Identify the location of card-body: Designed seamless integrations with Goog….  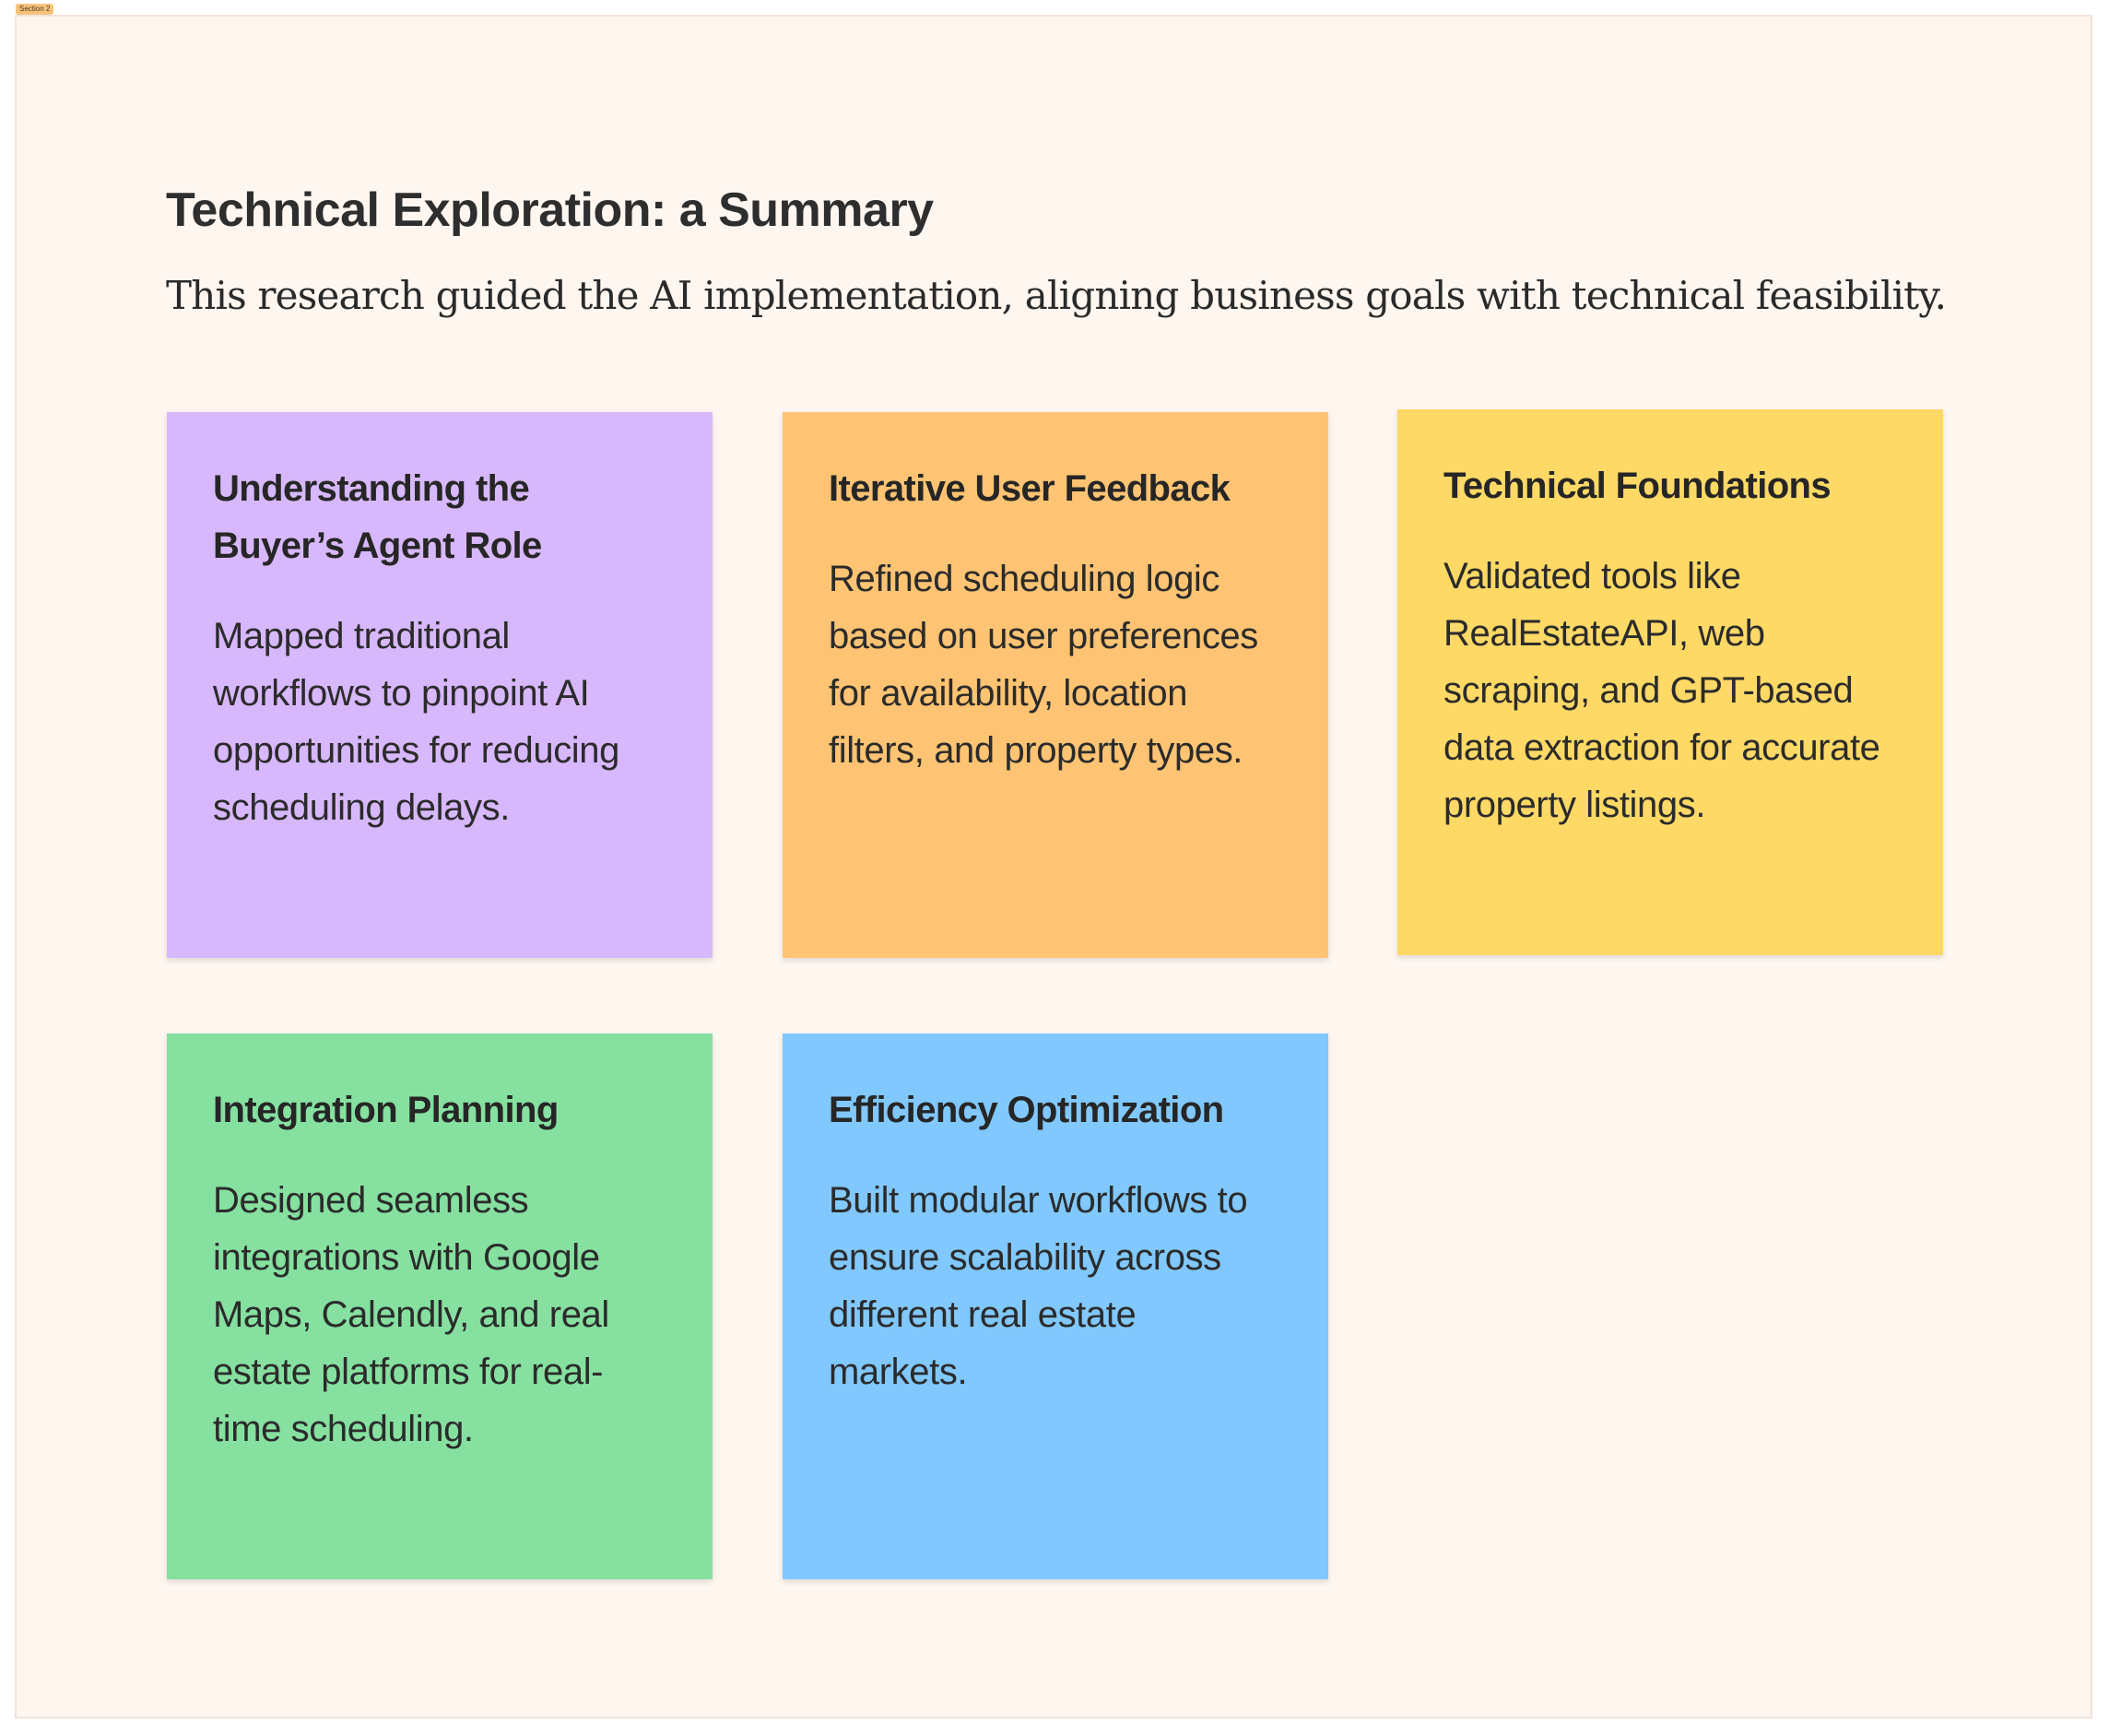
(411, 1314).